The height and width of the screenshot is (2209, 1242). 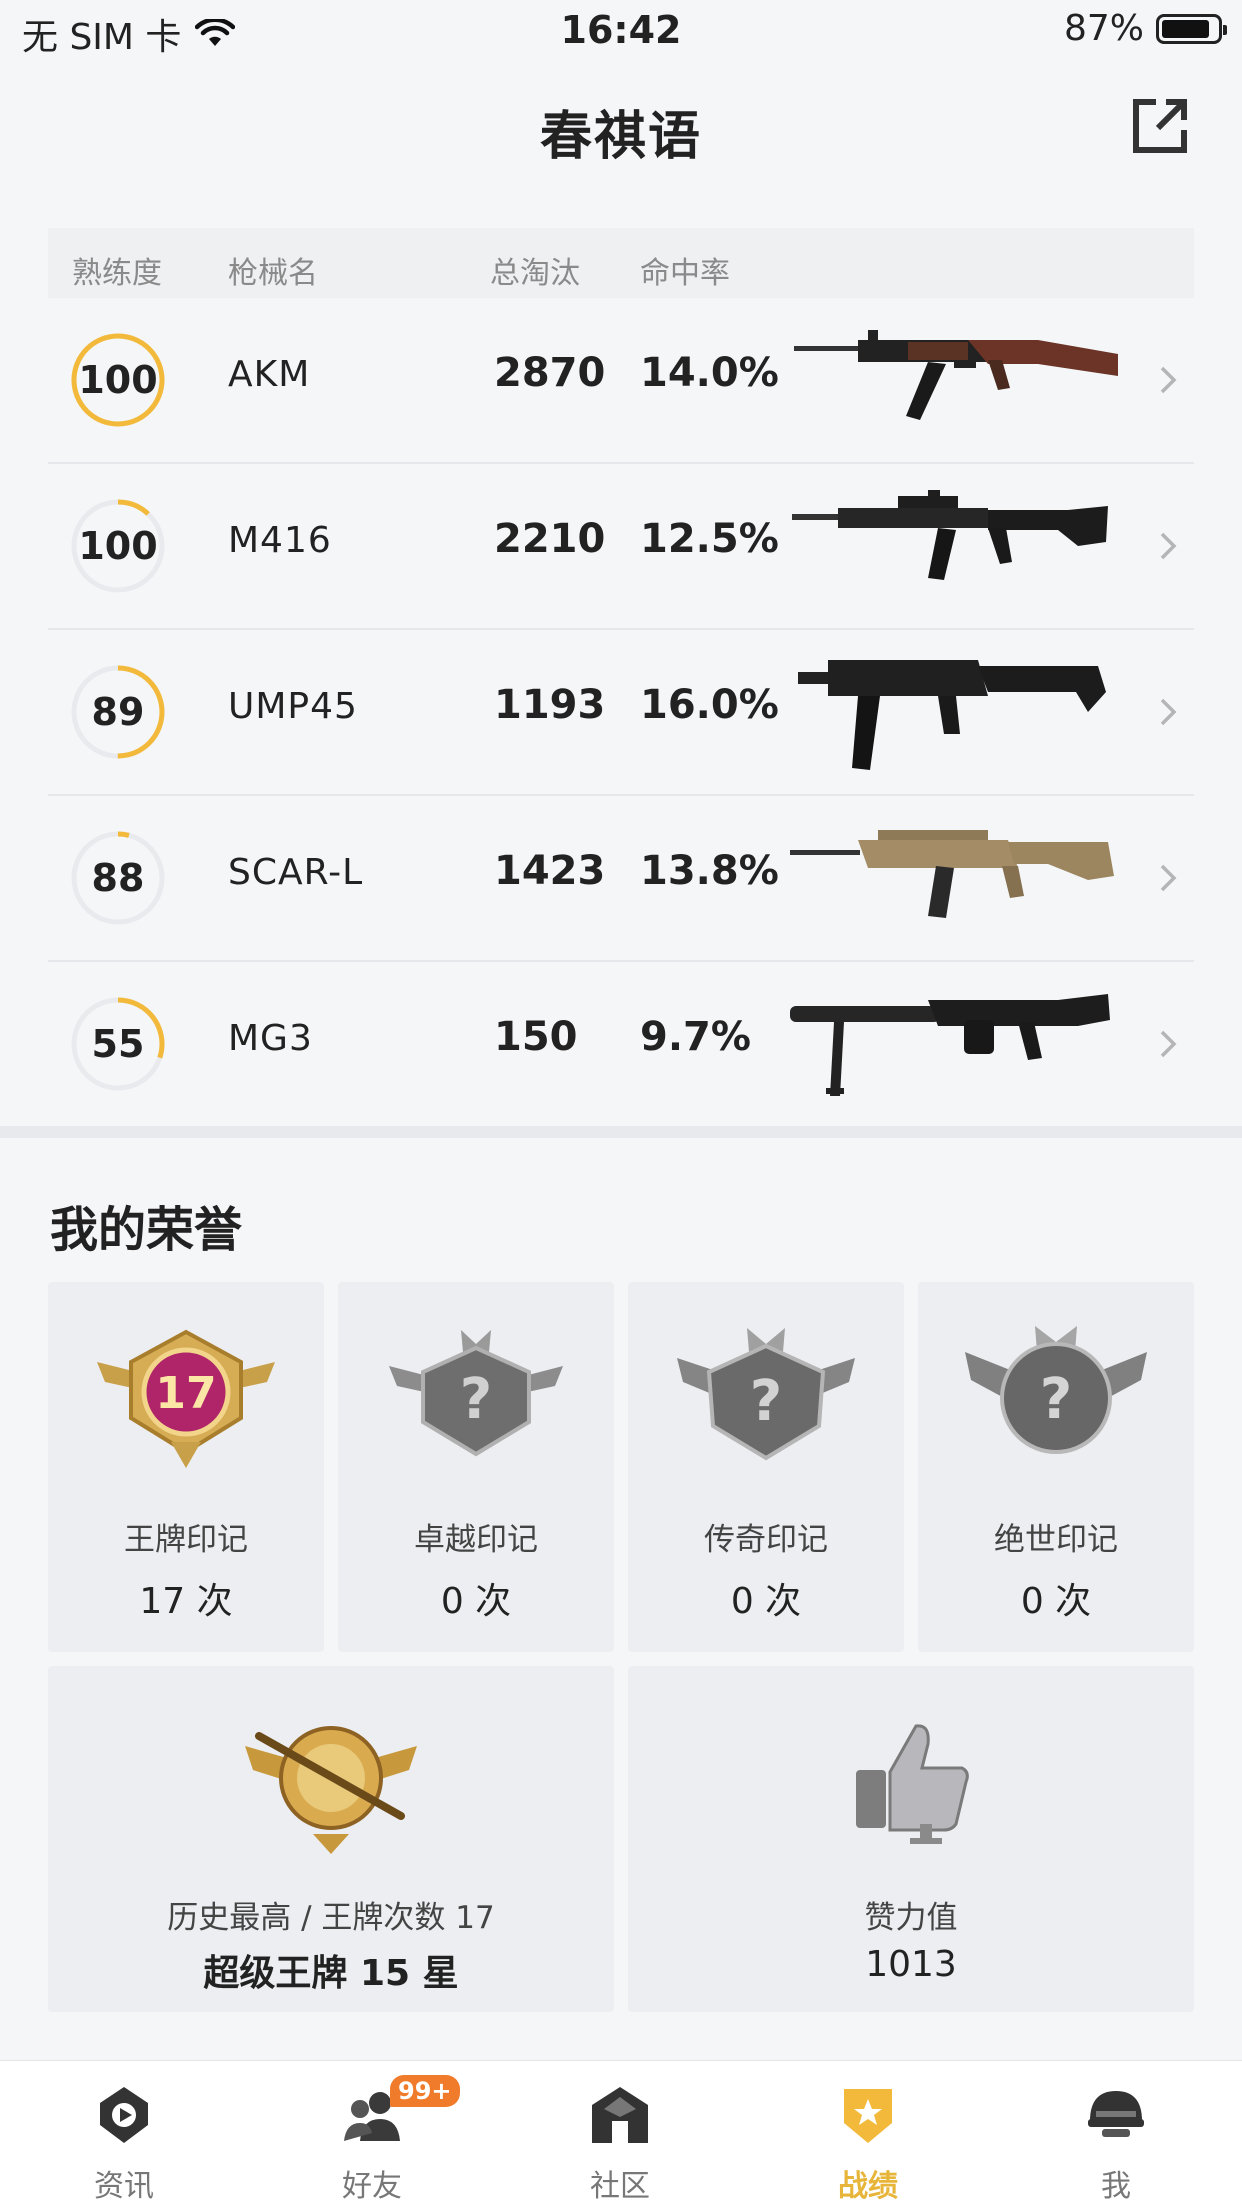 I want to click on record-shield-icon, so click(x=868, y=2116).